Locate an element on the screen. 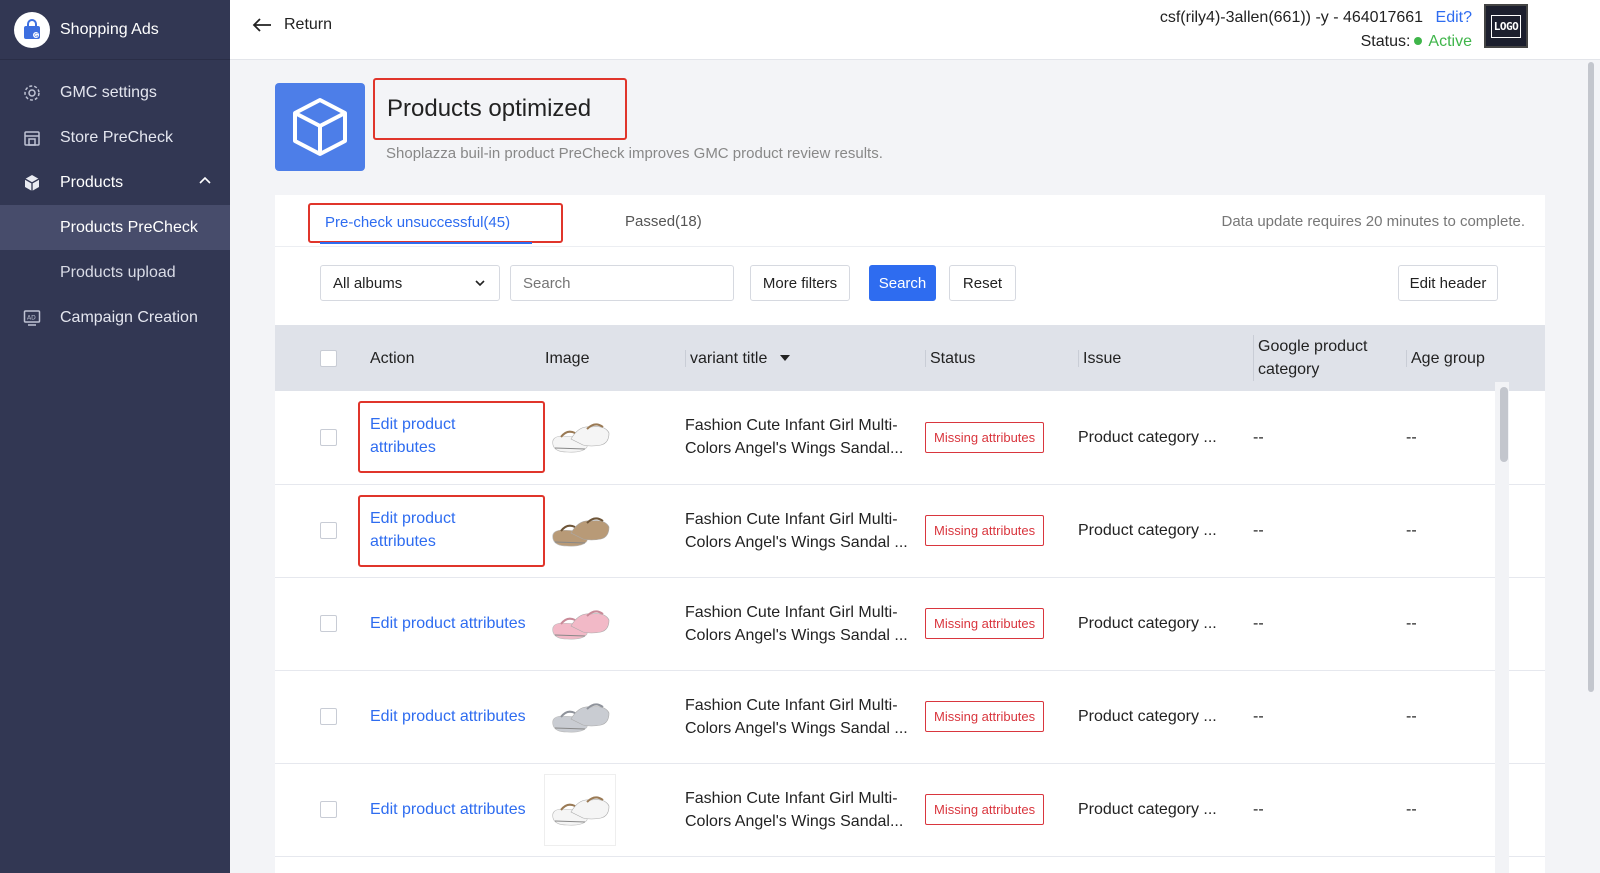 The image size is (1600, 873). page-title: Products optimized is located at coordinates (500, 109).